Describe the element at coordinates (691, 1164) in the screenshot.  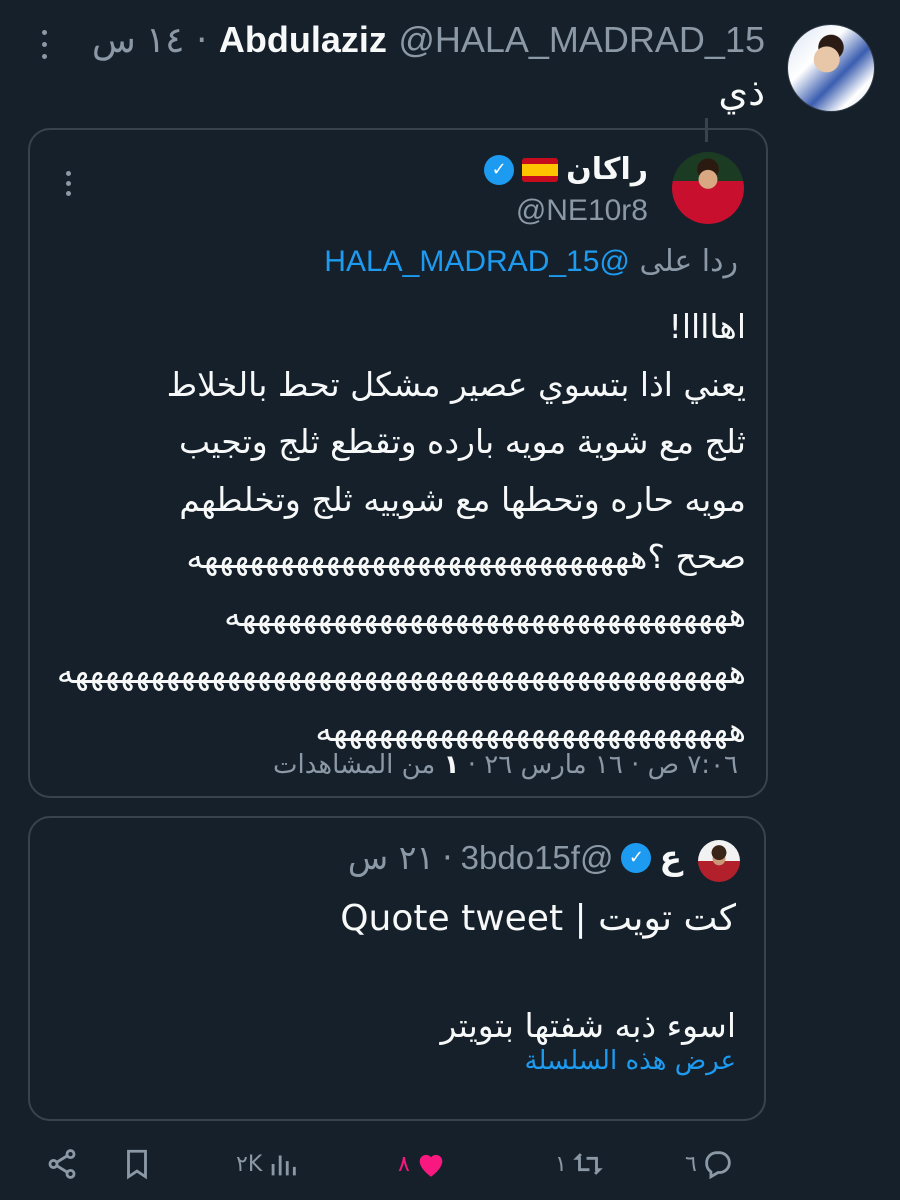
I see `reply-count: ٦` at that location.